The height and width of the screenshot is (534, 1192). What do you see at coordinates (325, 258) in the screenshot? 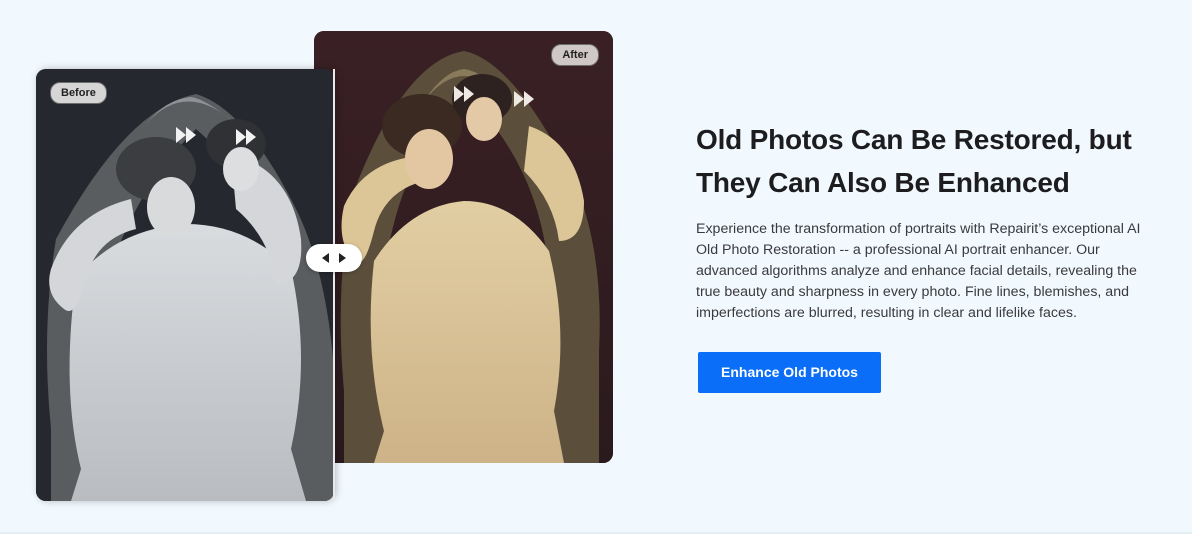
I see `arrow-left-icon` at bounding box center [325, 258].